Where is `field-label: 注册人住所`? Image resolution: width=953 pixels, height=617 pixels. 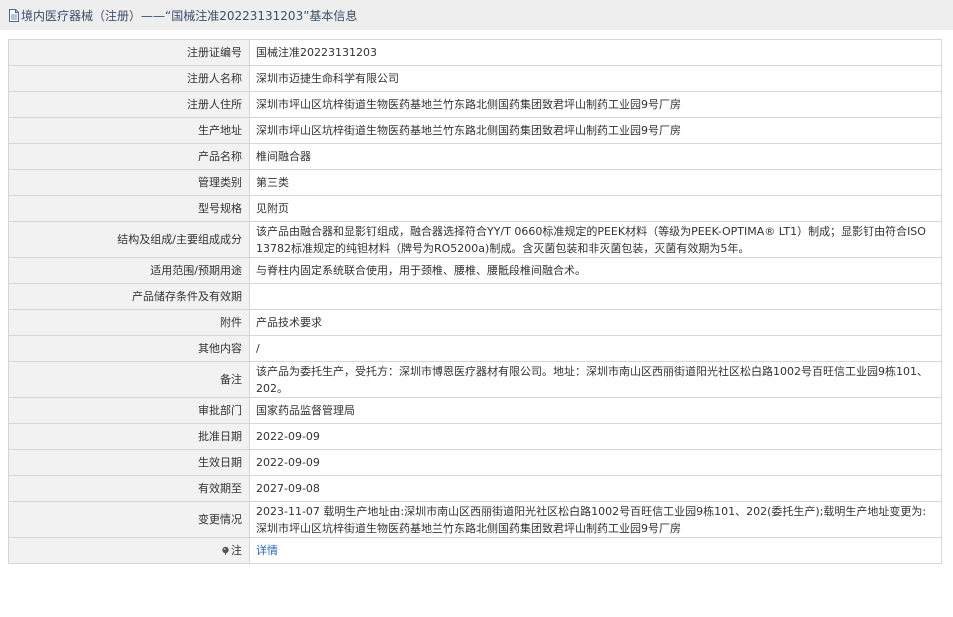 field-label: 注册人住所 is located at coordinates (129, 104).